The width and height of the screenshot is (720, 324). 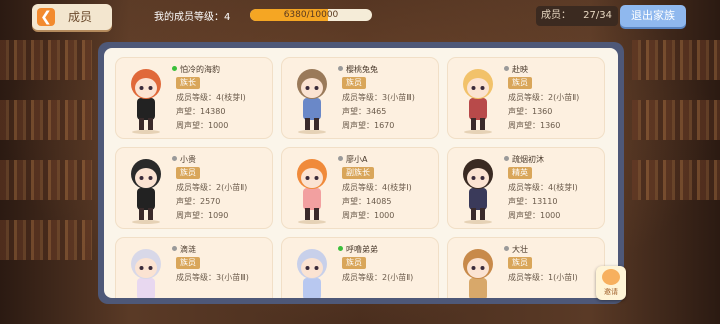 I want to click on member-card: 呼噜弟弟 族员 成员等级：2(小苗Ⅱ), so click(x=360, y=268).